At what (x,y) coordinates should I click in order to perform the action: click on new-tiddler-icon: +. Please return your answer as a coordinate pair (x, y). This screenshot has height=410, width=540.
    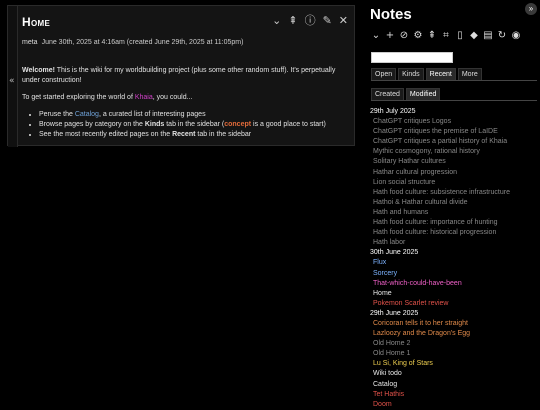
    Looking at the image, I should click on (390, 36).